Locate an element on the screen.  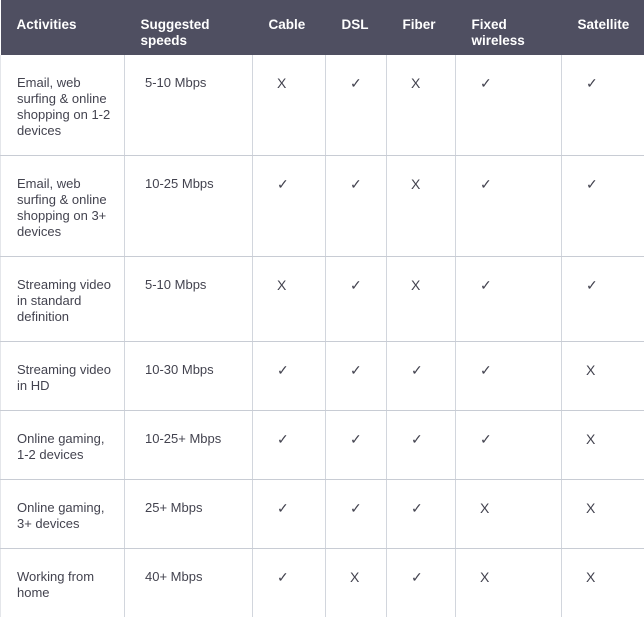
column-header-cable: Cable is located at coordinates (289, 27).